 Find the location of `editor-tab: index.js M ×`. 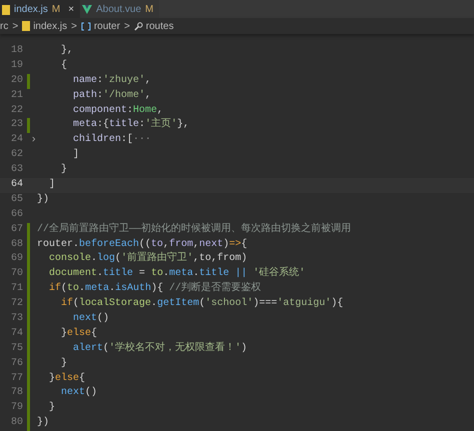

editor-tab: index.js M × is located at coordinates (40, 9).